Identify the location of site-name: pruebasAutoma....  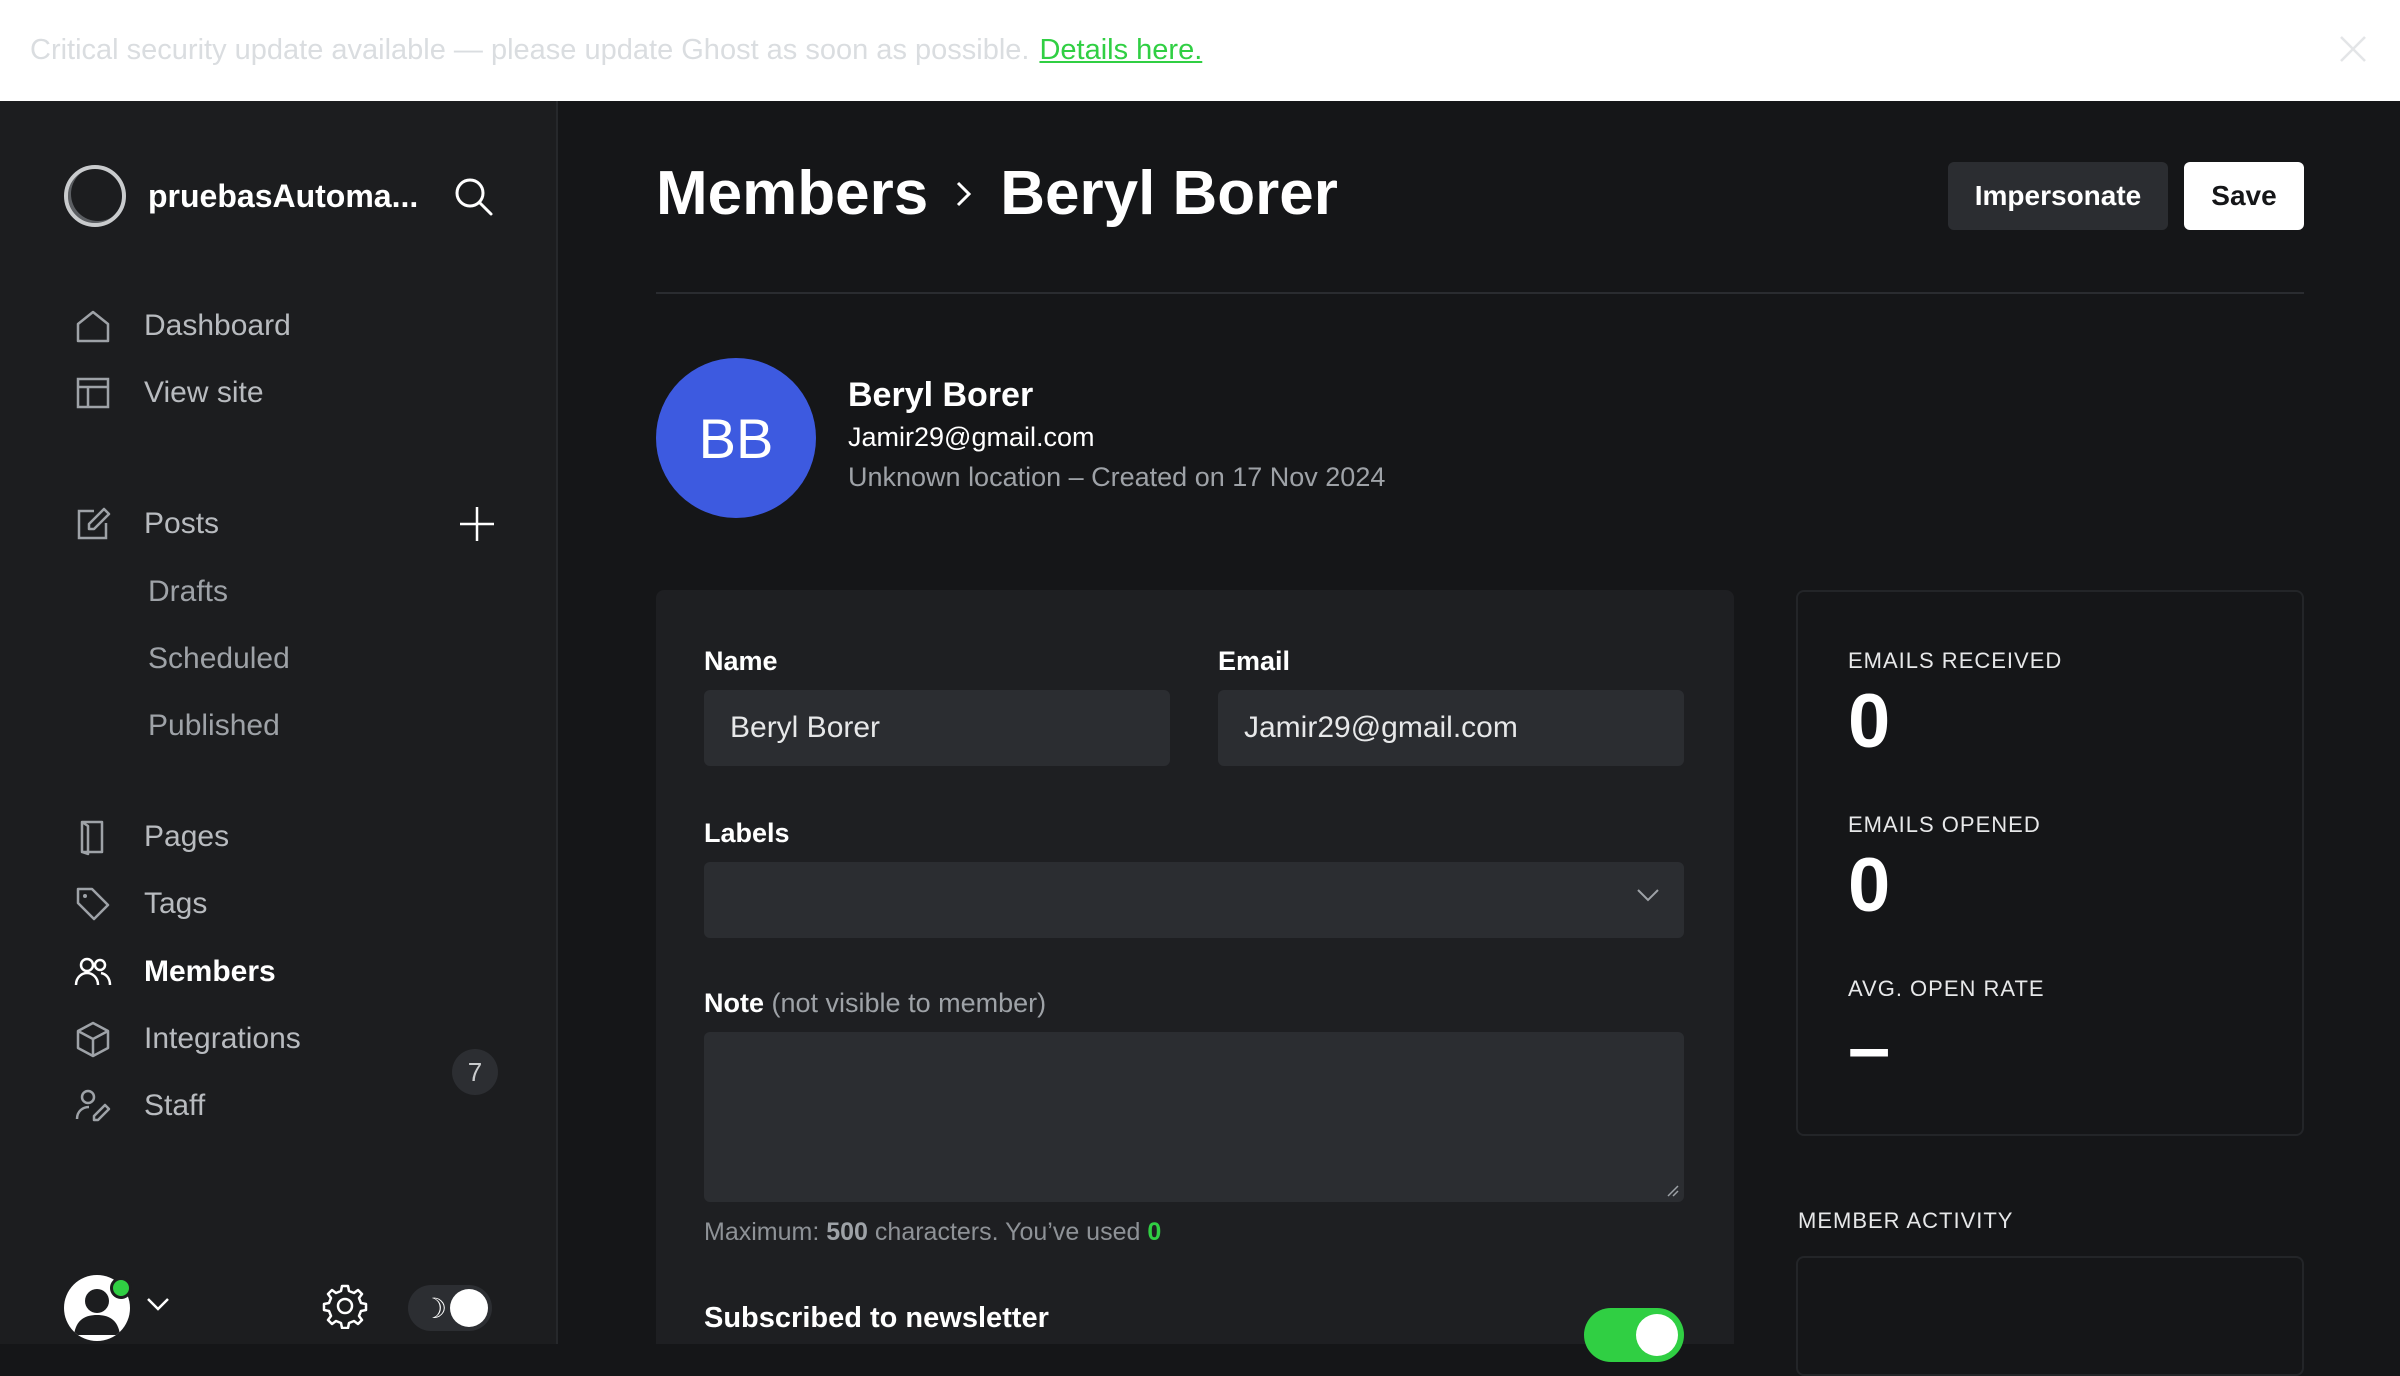
(283, 195).